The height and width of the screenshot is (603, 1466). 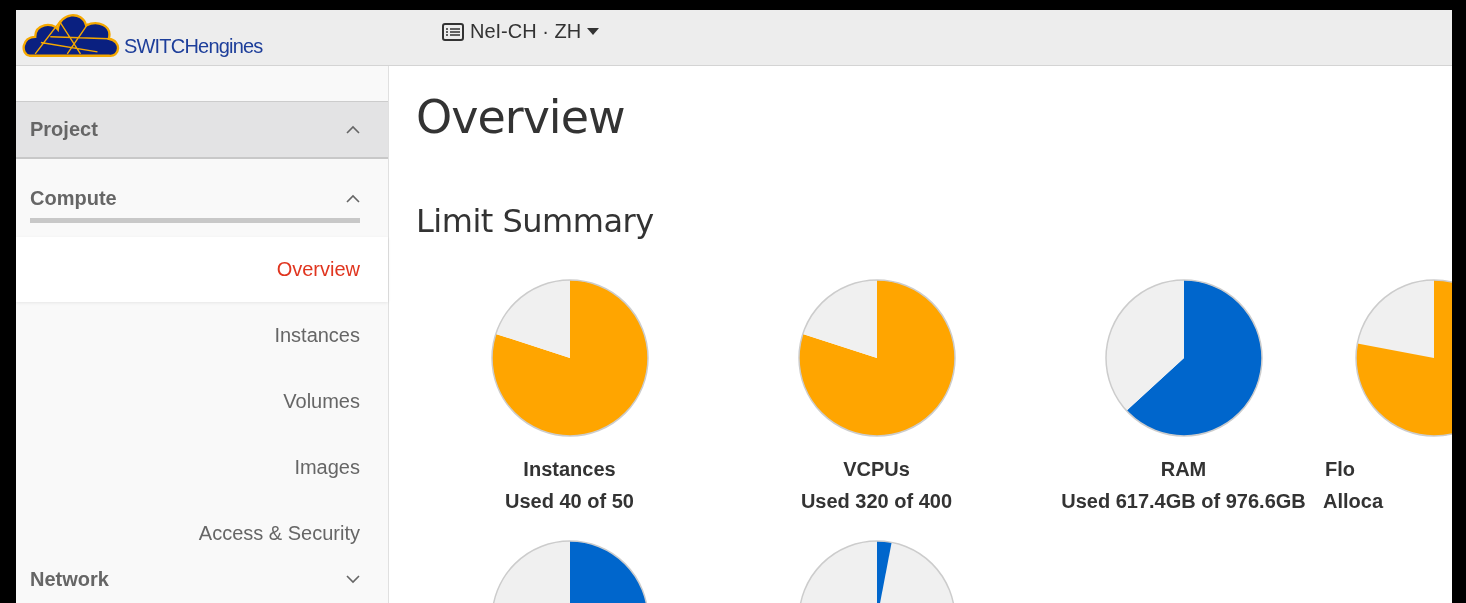 What do you see at coordinates (202, 467) in the screenshot?
I see `sidebar-item: Images` at bounding box center [202, 467].